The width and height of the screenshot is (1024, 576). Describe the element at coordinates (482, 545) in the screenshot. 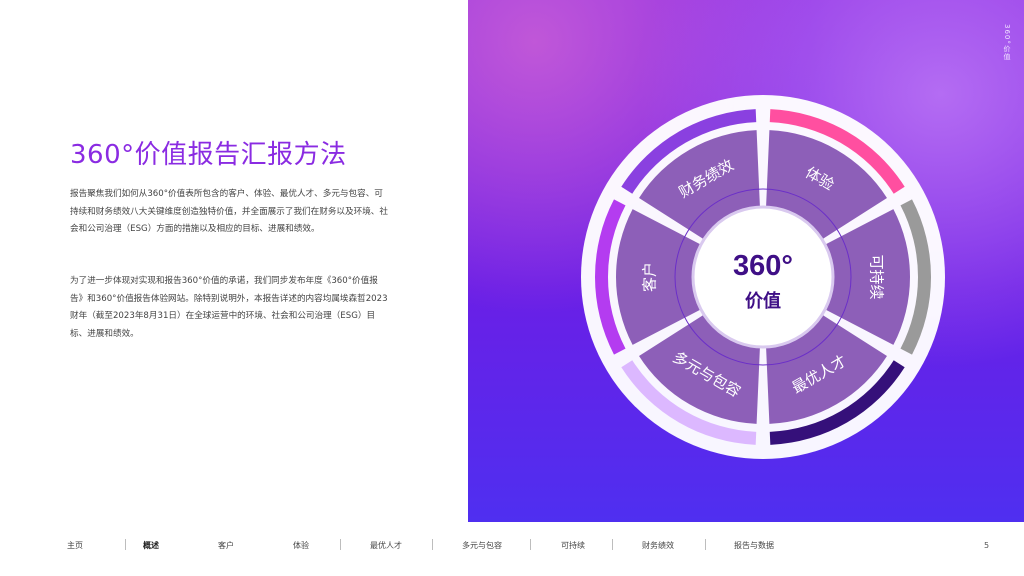

I see `nav-item-6: 多元与包容` at that location.